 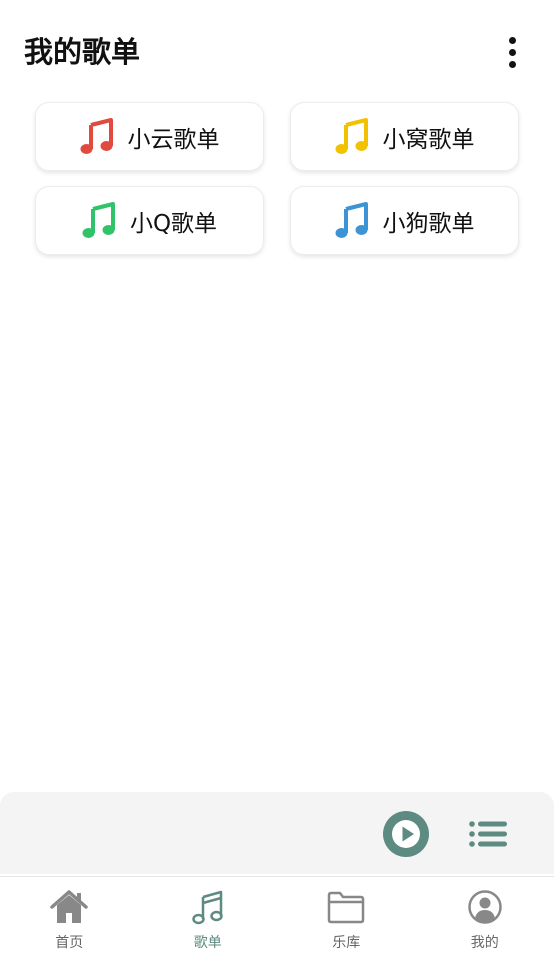 I want to click on home-icon, so click(x=69, y=906).